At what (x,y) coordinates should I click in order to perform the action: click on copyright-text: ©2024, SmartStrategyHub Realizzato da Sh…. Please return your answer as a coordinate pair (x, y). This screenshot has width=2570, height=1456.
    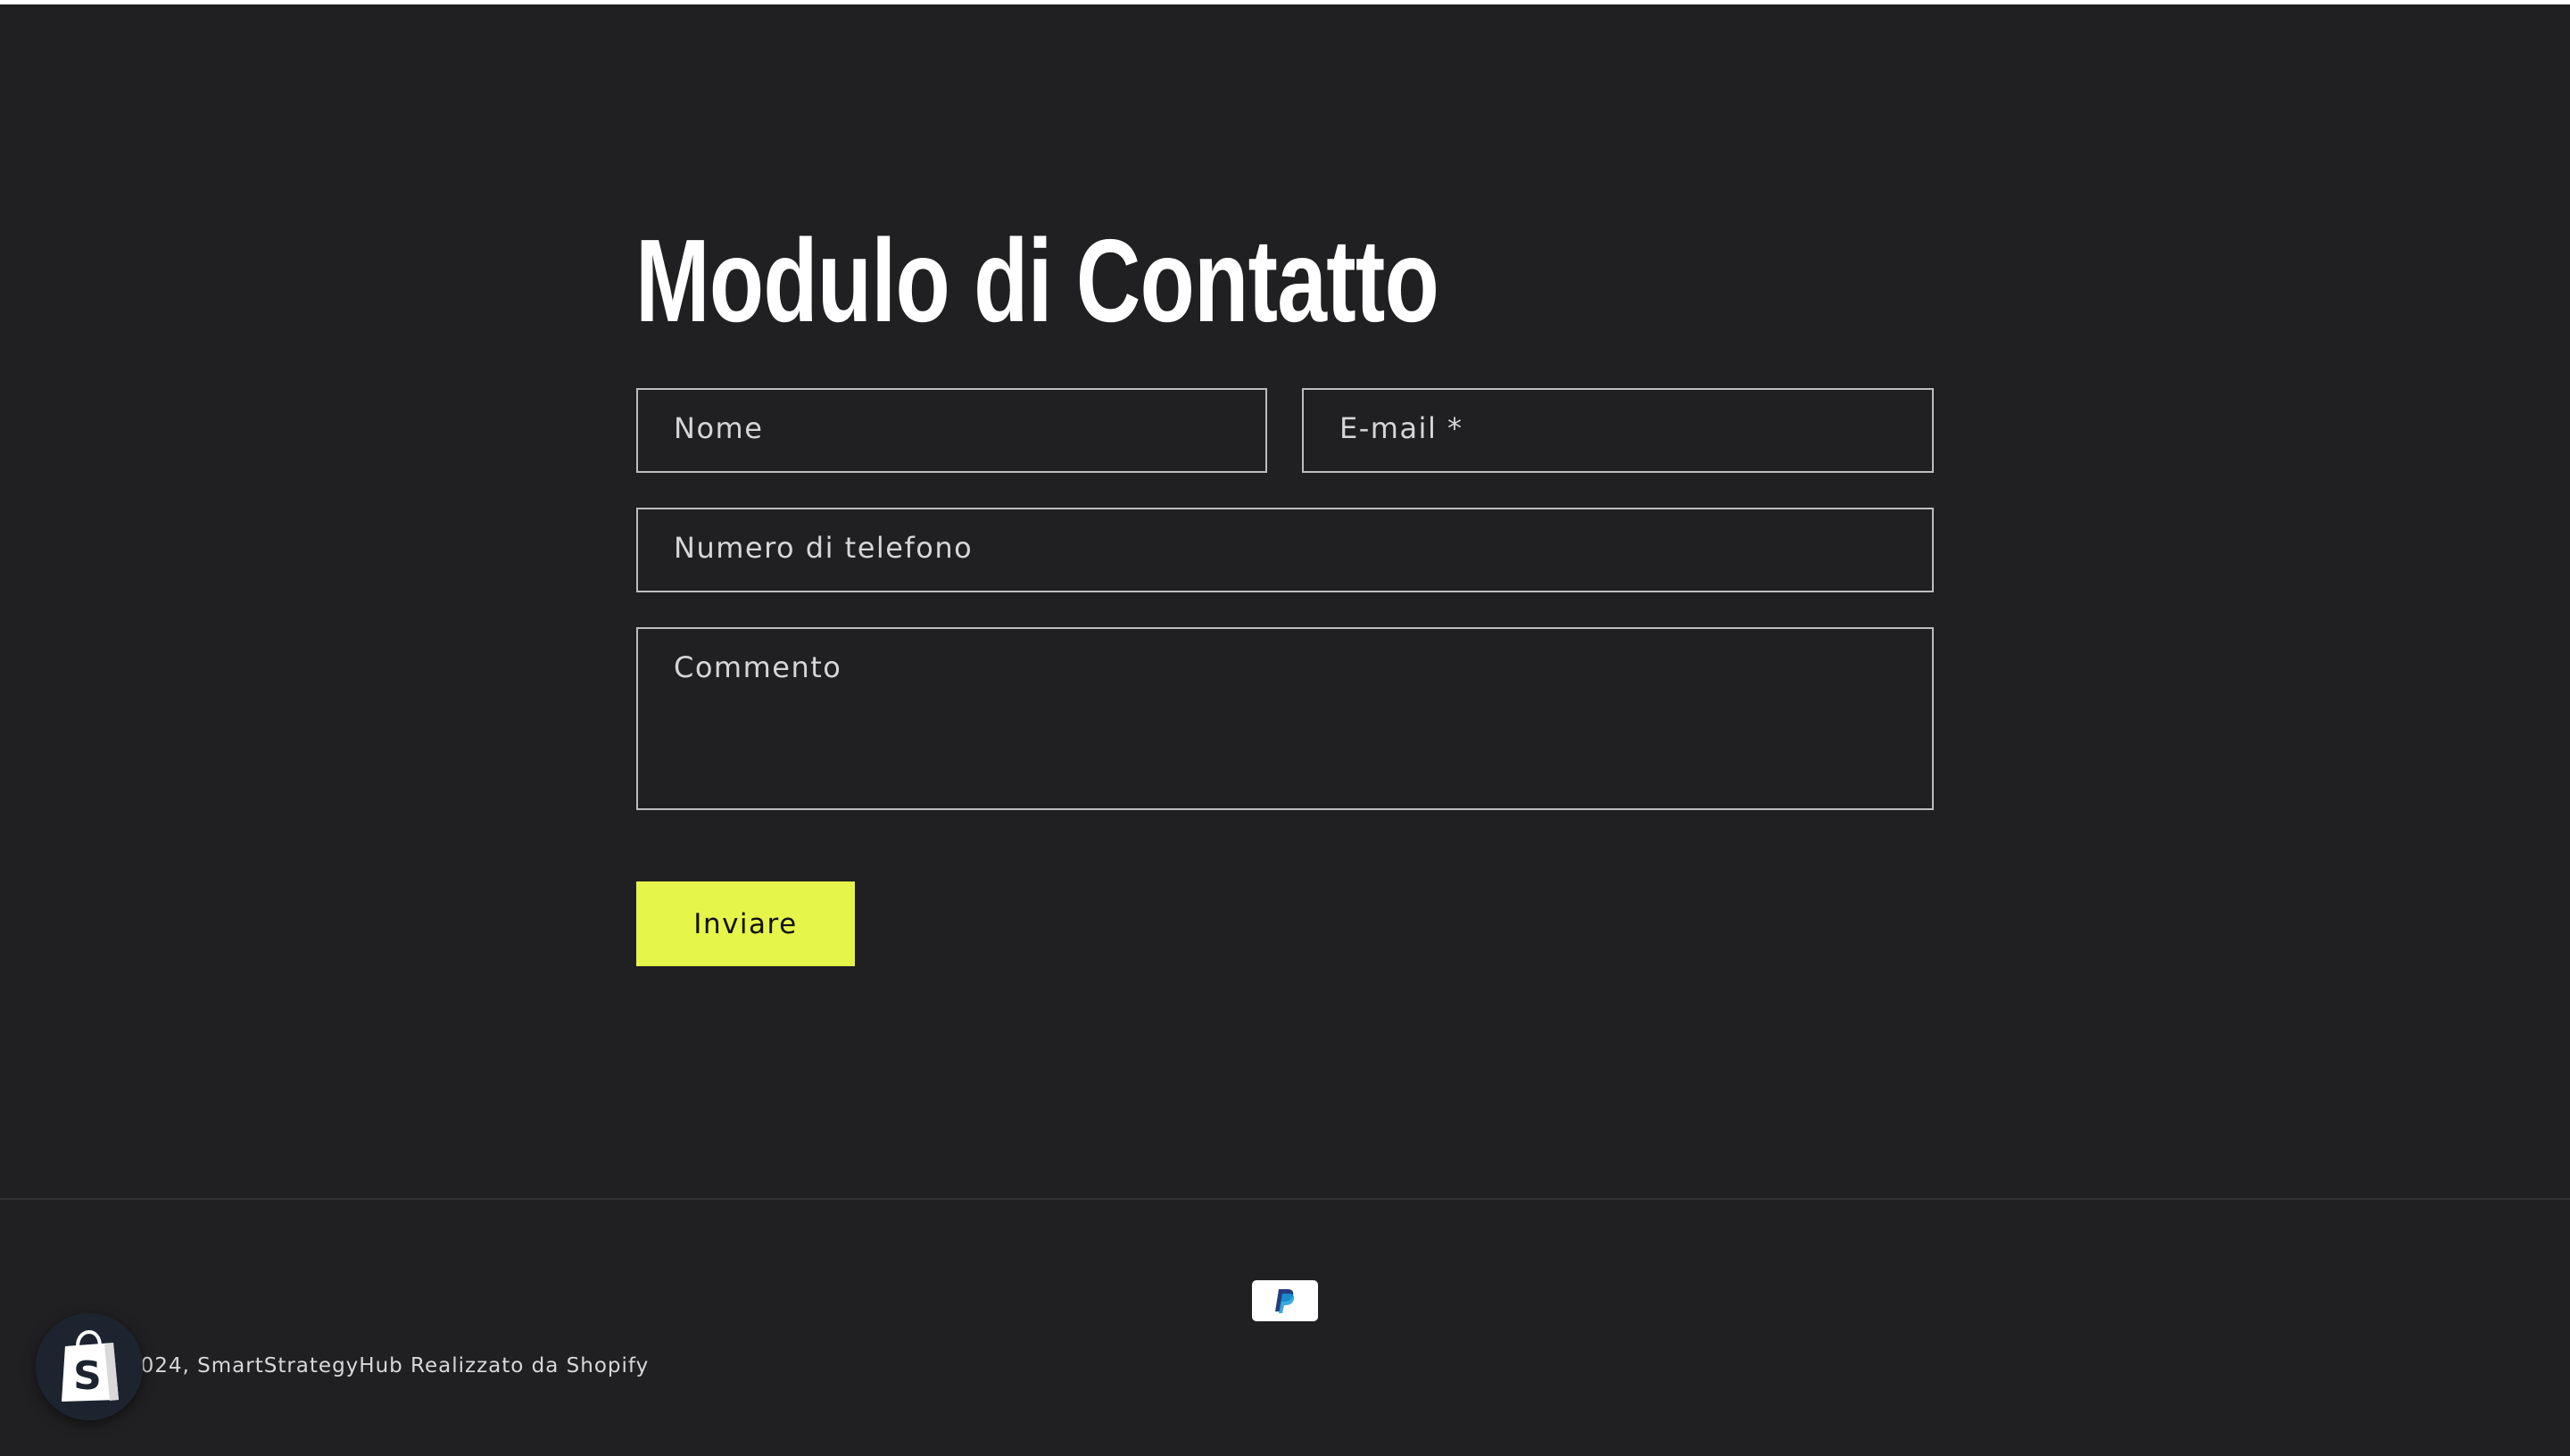
    Looking at the image, I should click on (378, 1365).